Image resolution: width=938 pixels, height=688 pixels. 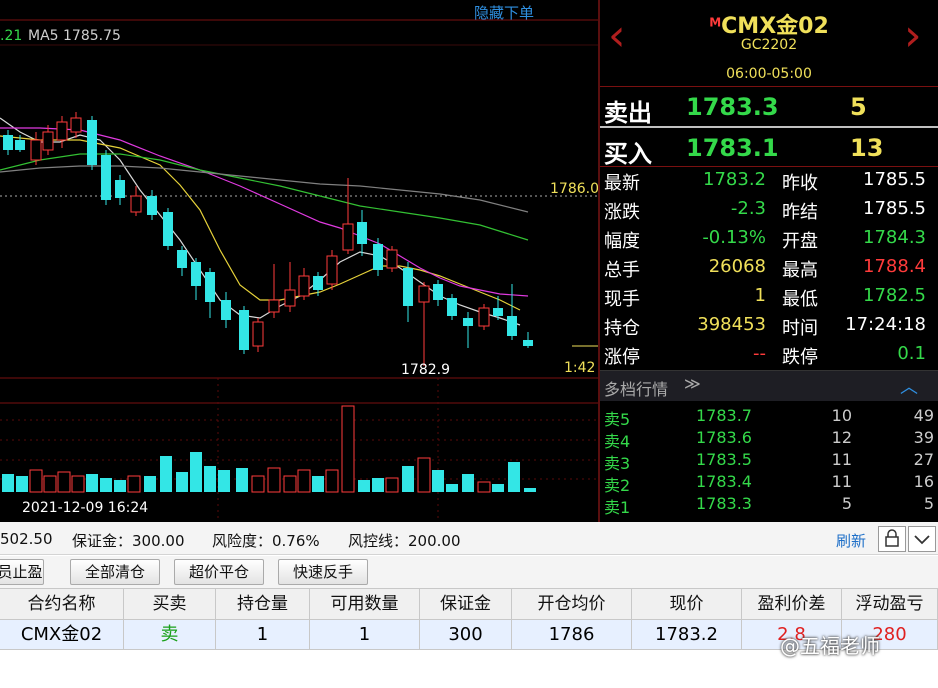 I want to click on double-chevron-down-icon: ≫, so click(x=692, y=383).